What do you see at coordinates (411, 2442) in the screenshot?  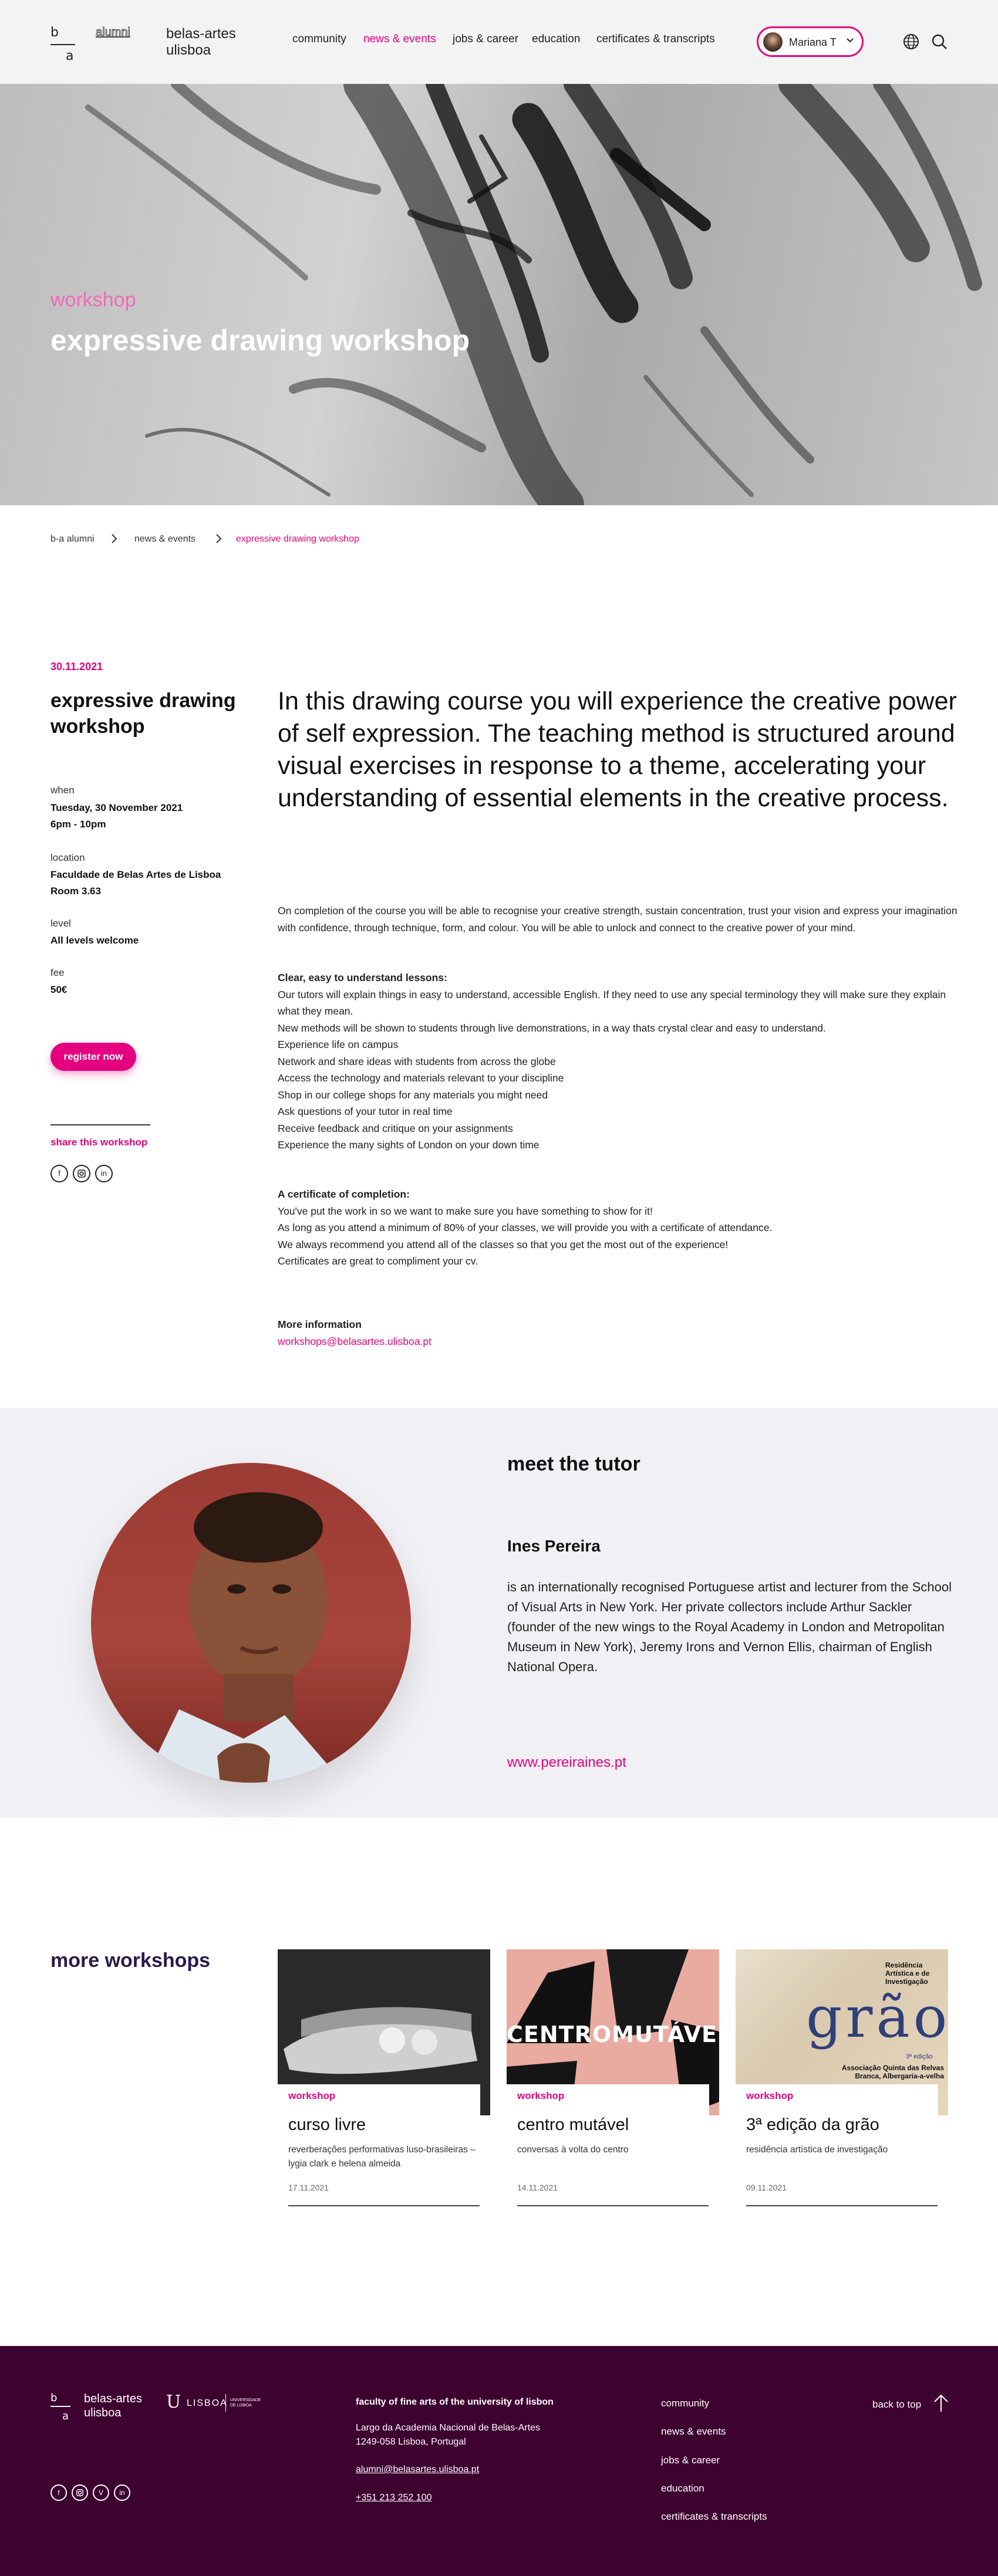 I see `footer-address-2: 1249-058 Lisboa, Portugal` at bounding box center [411, 2442].